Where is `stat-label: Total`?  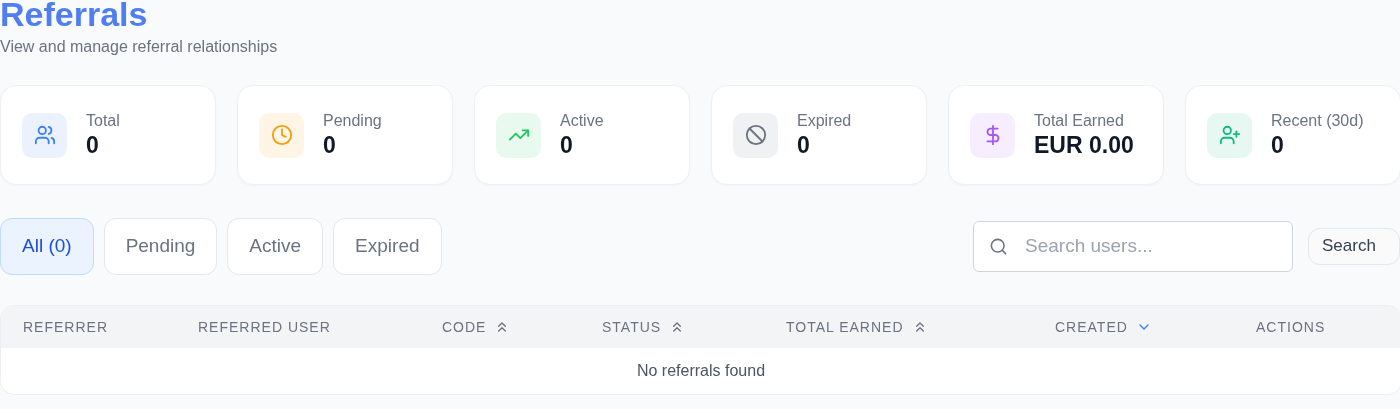
stat-label: Total is located at coordinates (103, 120).